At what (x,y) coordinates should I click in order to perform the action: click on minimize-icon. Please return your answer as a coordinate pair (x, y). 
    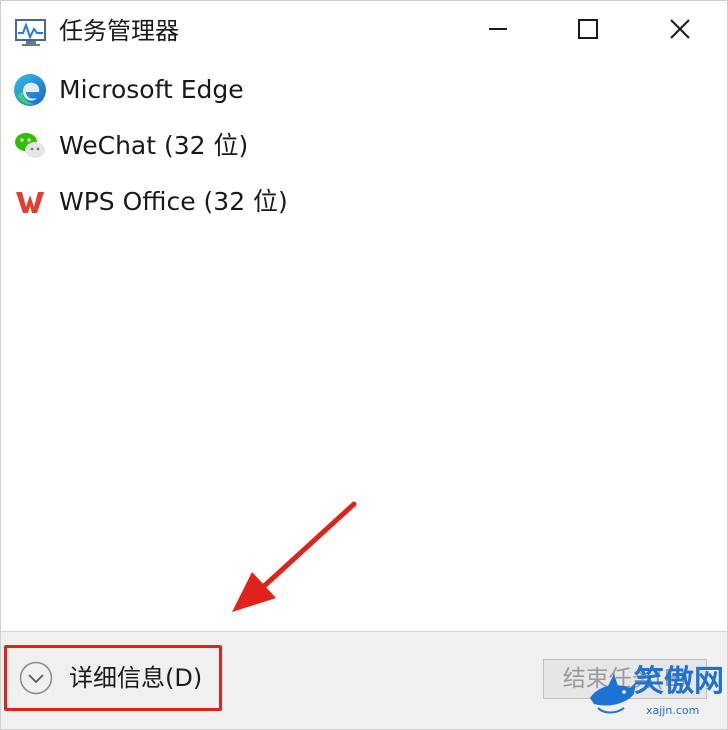
    Looking at the image, I should click on (498, 31).